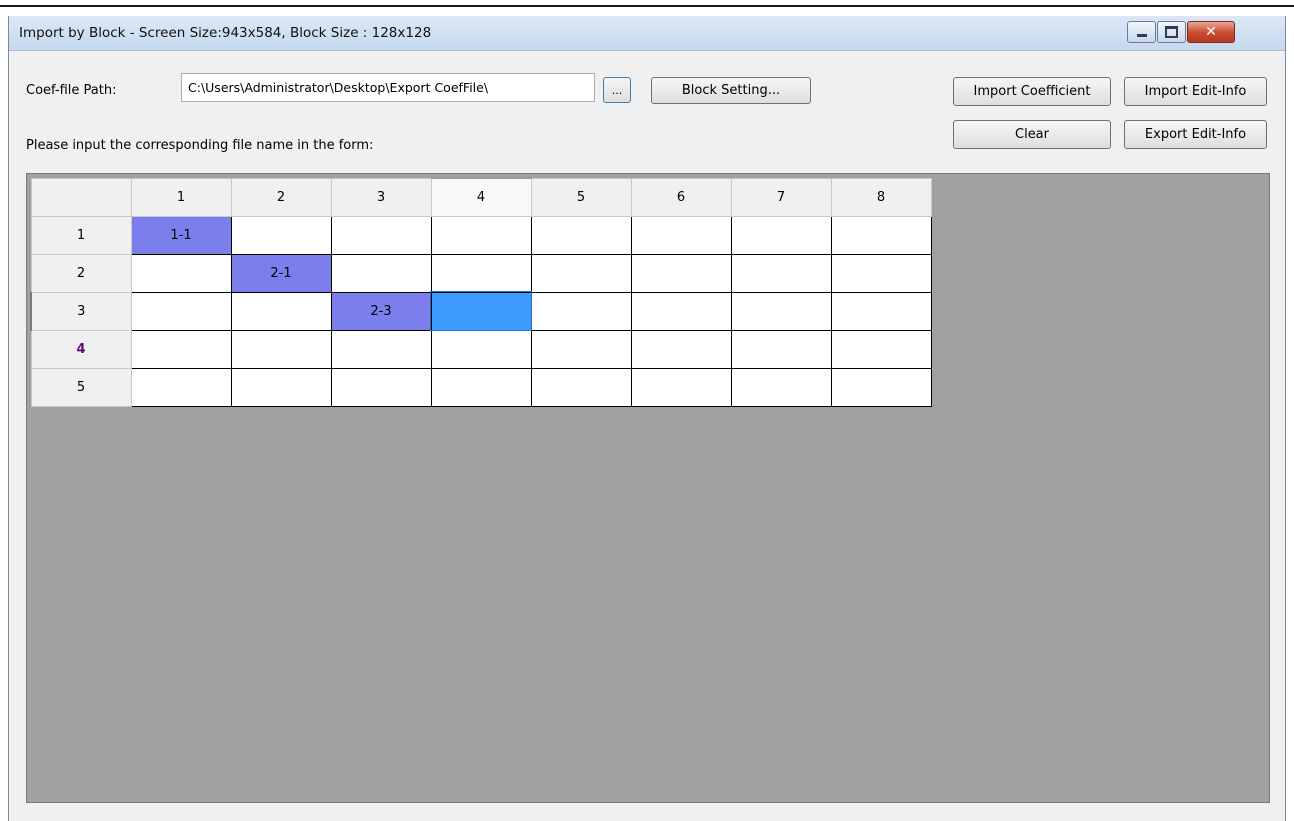 The width and height of the screenshot is (1294, 821). Describe the element at coordinates (81, 387) in the screenshot. I see `row-header-5: 5` at that location.